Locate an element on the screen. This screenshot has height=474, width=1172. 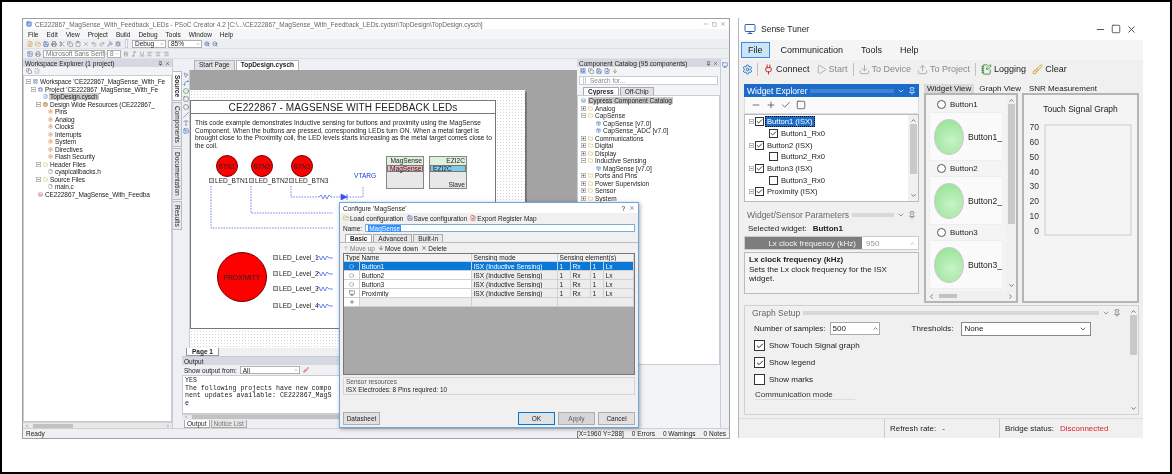
monitor-icon is located at coordinates (725, 65).